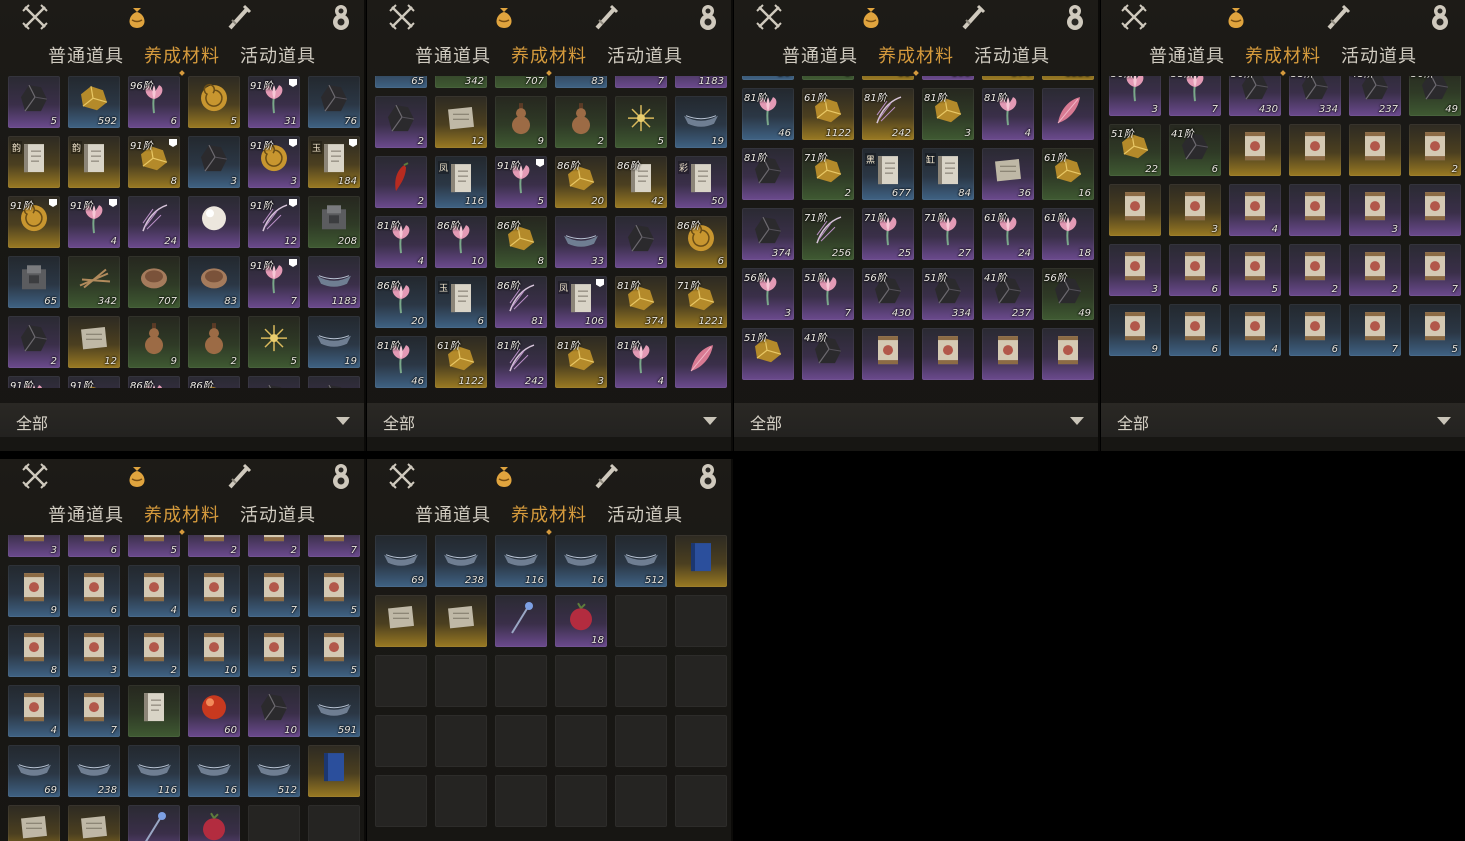 The image size is (1465, 841). Describe the element at coordinates (521, 242) in the screenshot. I see `item-slot: 86阶 8` at that location.